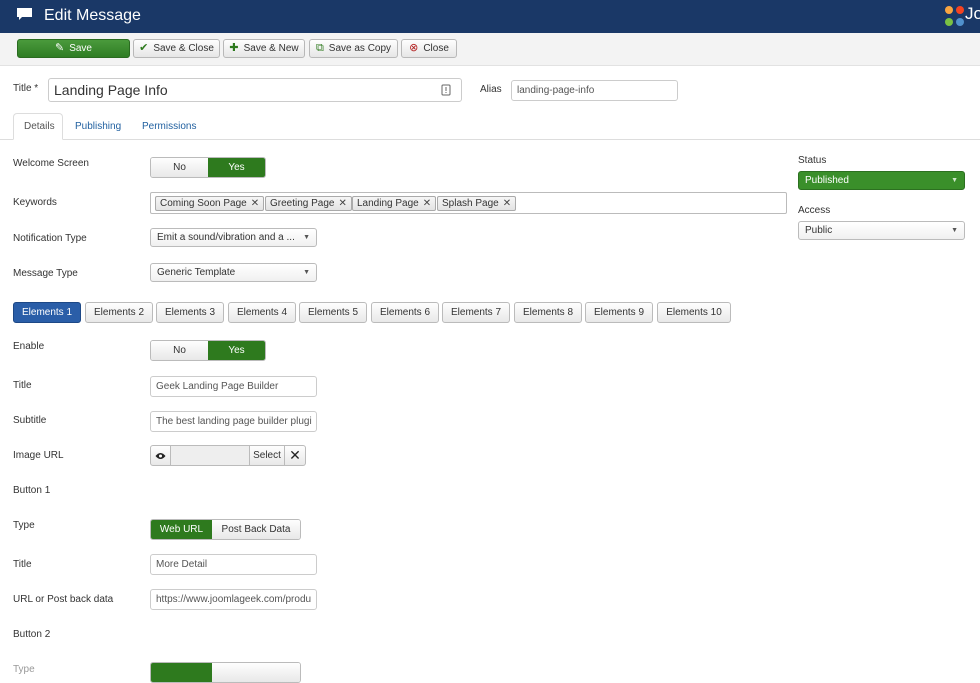  What do you see at coordinates (26, 88) in the screenshot?
I see `title-label: Title *` at bounding box center [26, 88].